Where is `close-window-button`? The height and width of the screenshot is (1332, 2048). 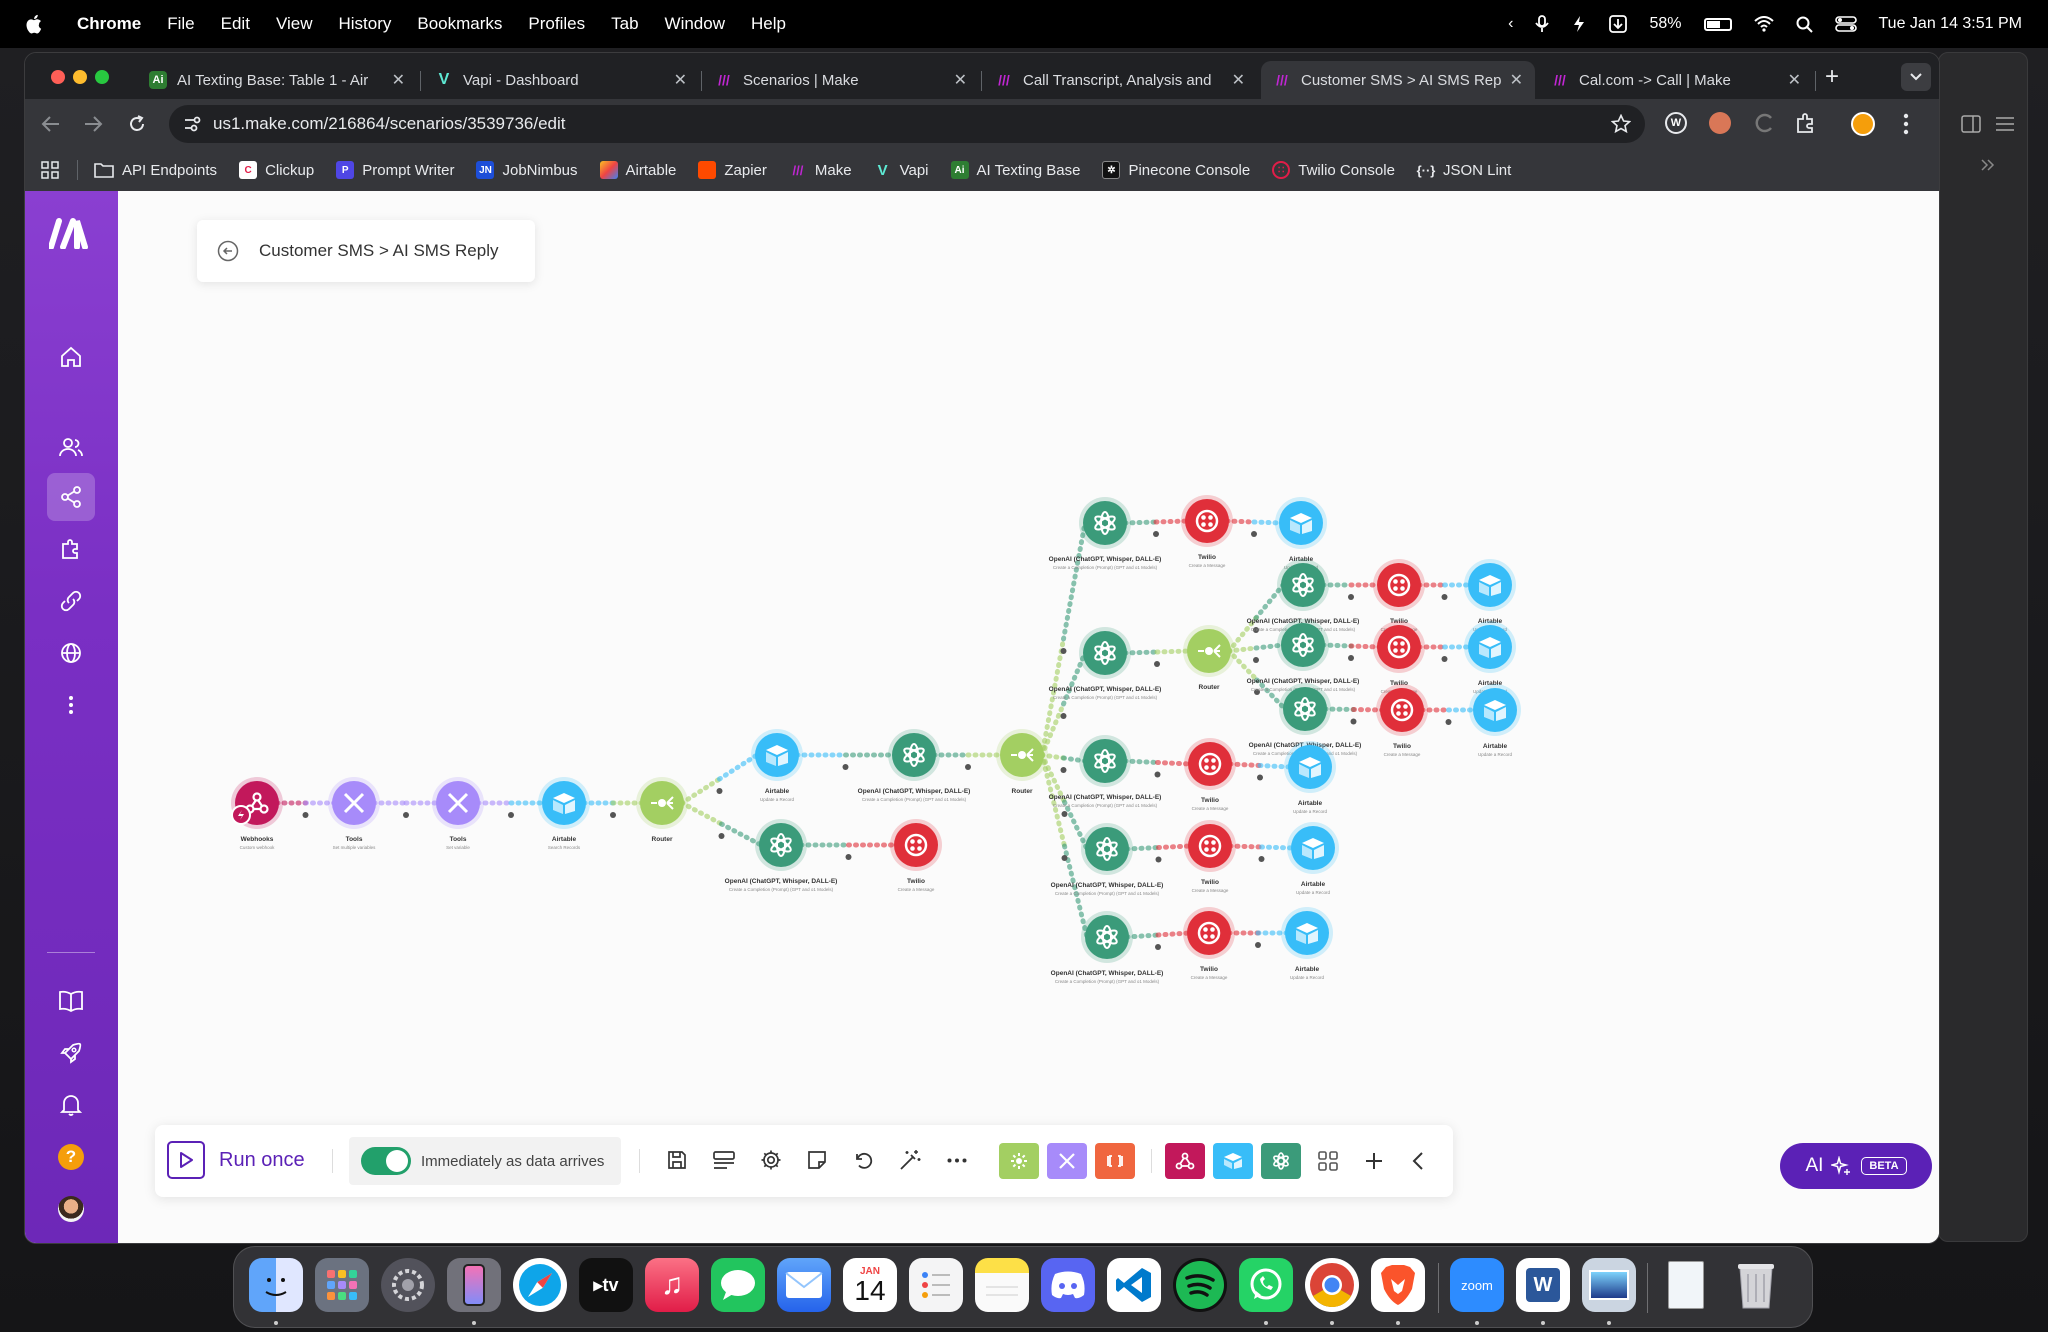
close-window-button is located at coordinates (58, 77).